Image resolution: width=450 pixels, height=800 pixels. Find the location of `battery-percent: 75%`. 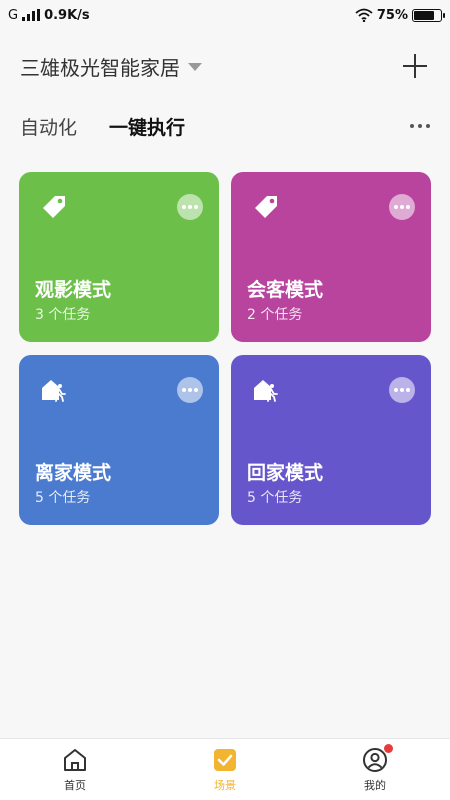

battery-percent: 75% is located at coordinates (392, 15).